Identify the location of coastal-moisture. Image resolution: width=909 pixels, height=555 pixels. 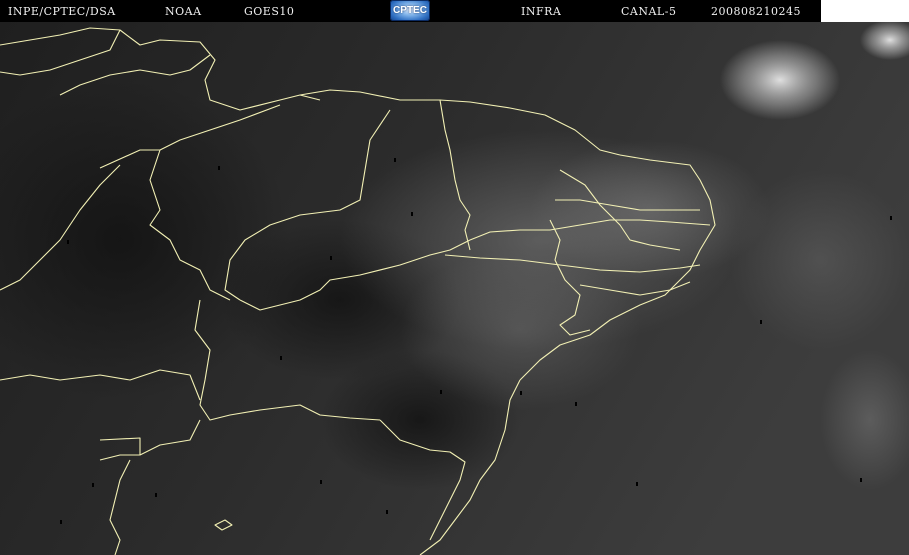
(520, 330).